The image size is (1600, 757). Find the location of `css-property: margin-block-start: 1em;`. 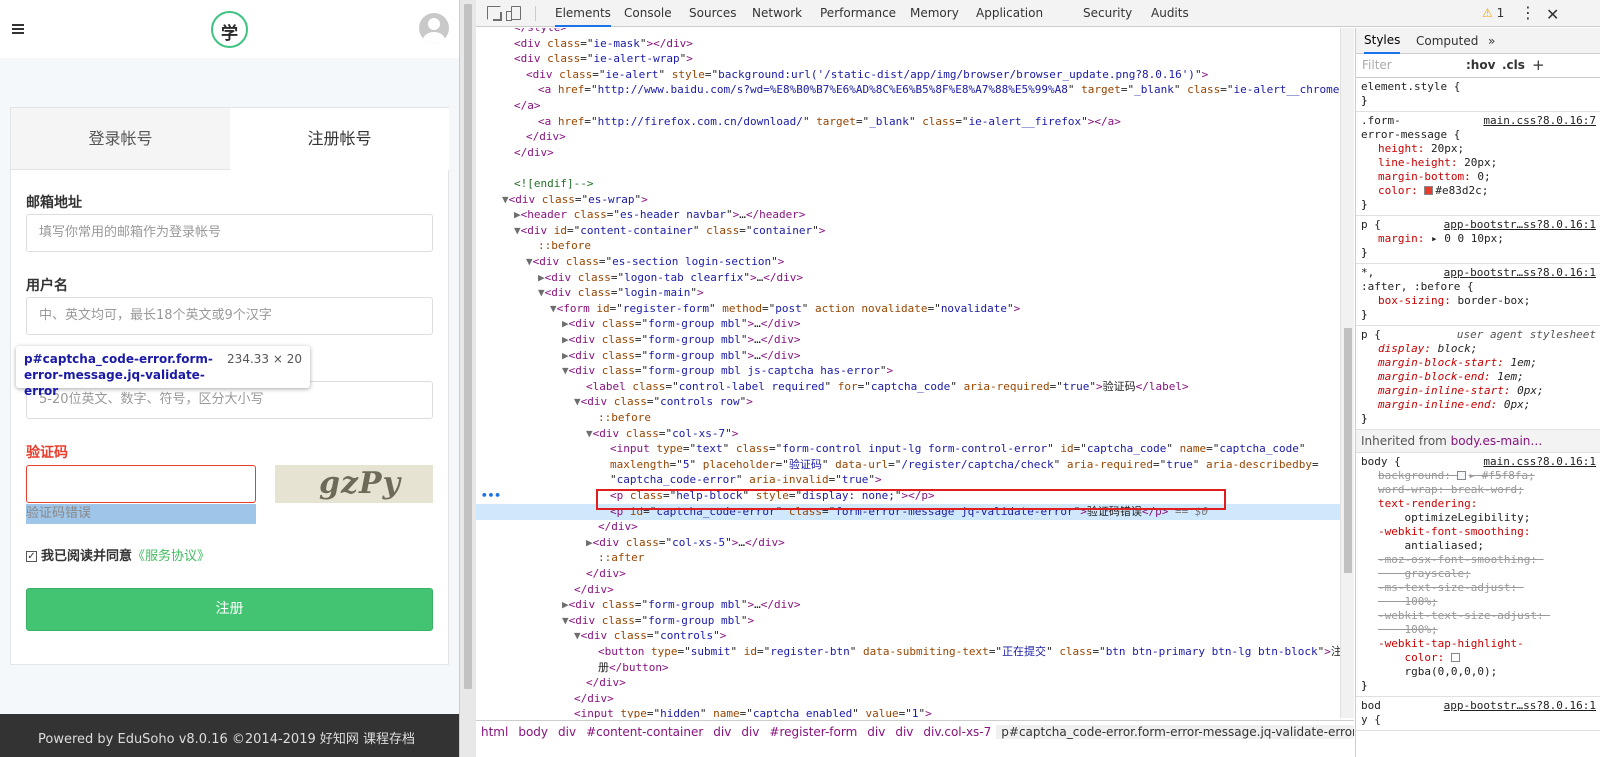

css-property: margin-block-start: 1em; is located at coordinates (1478, 363).